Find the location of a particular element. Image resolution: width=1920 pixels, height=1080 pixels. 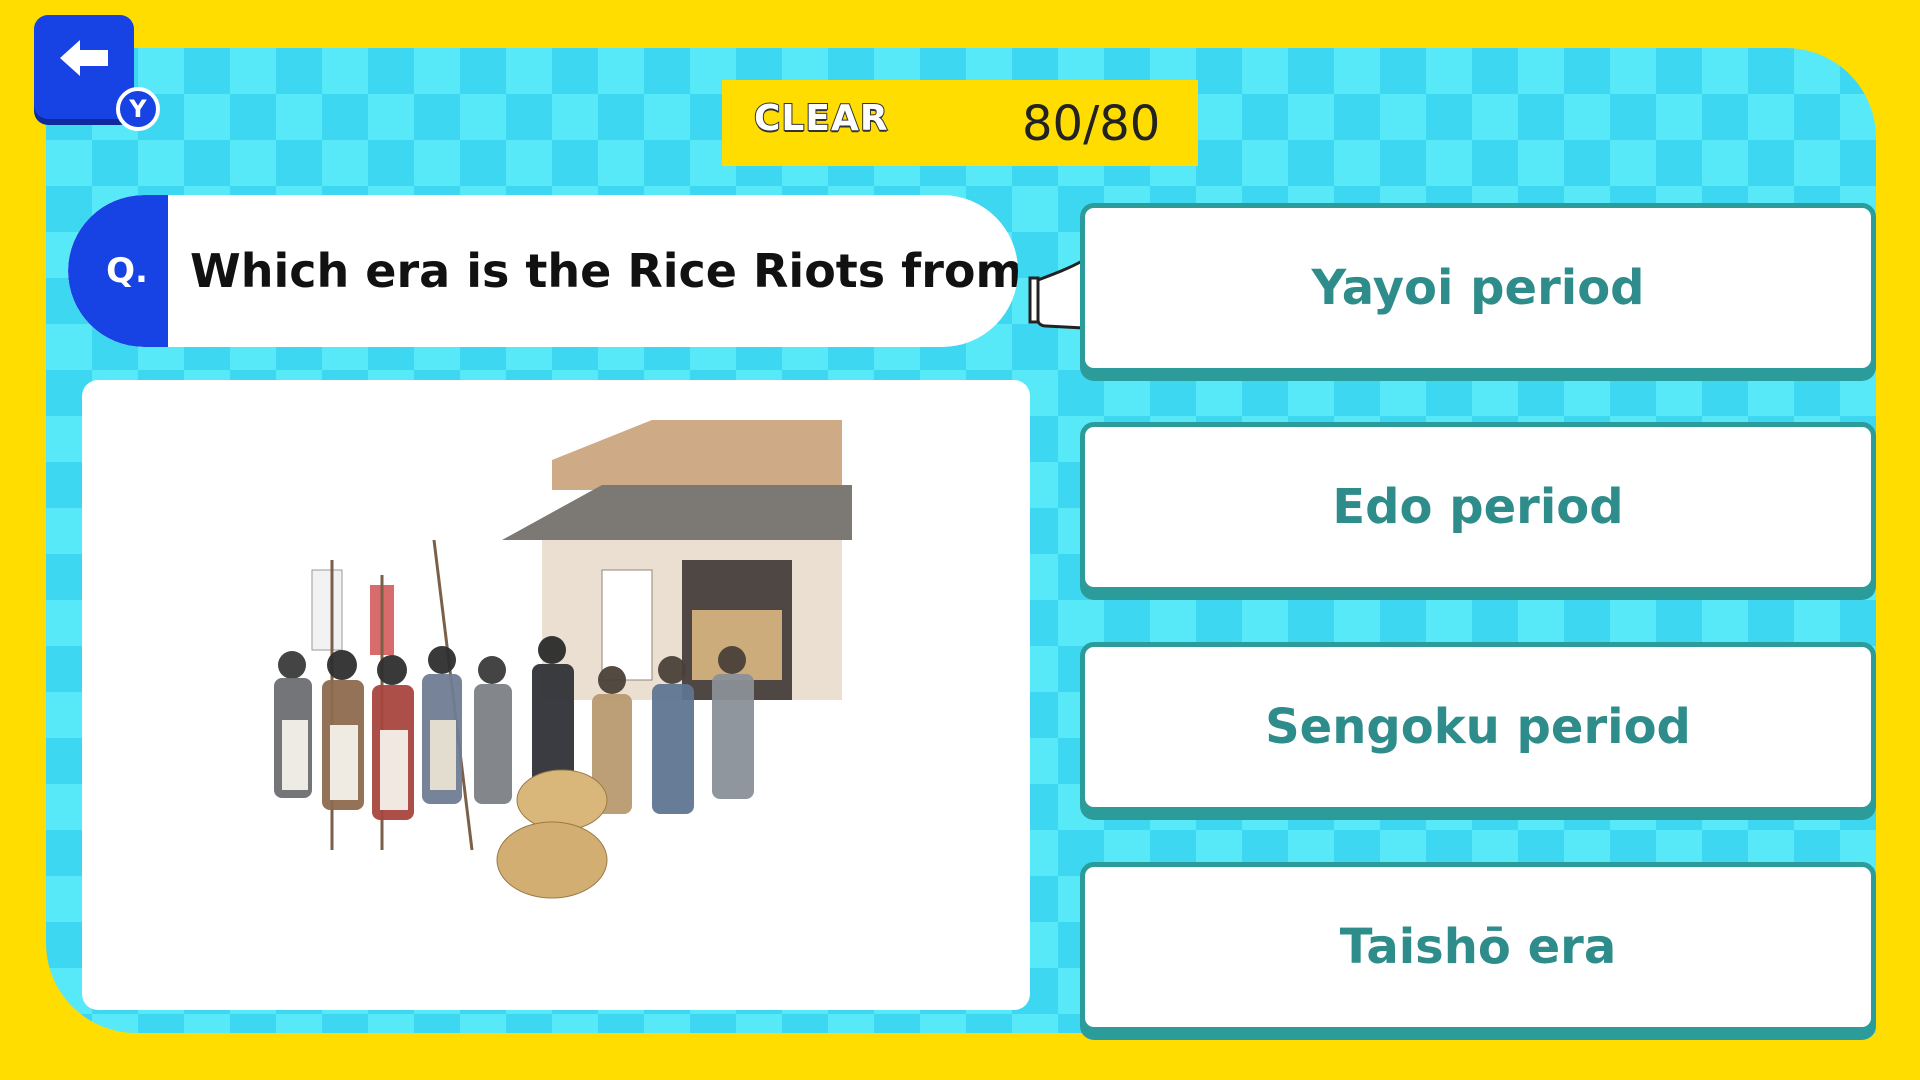

answer-option-3-label: Sengoku period is located at coordinates (1478, 727).